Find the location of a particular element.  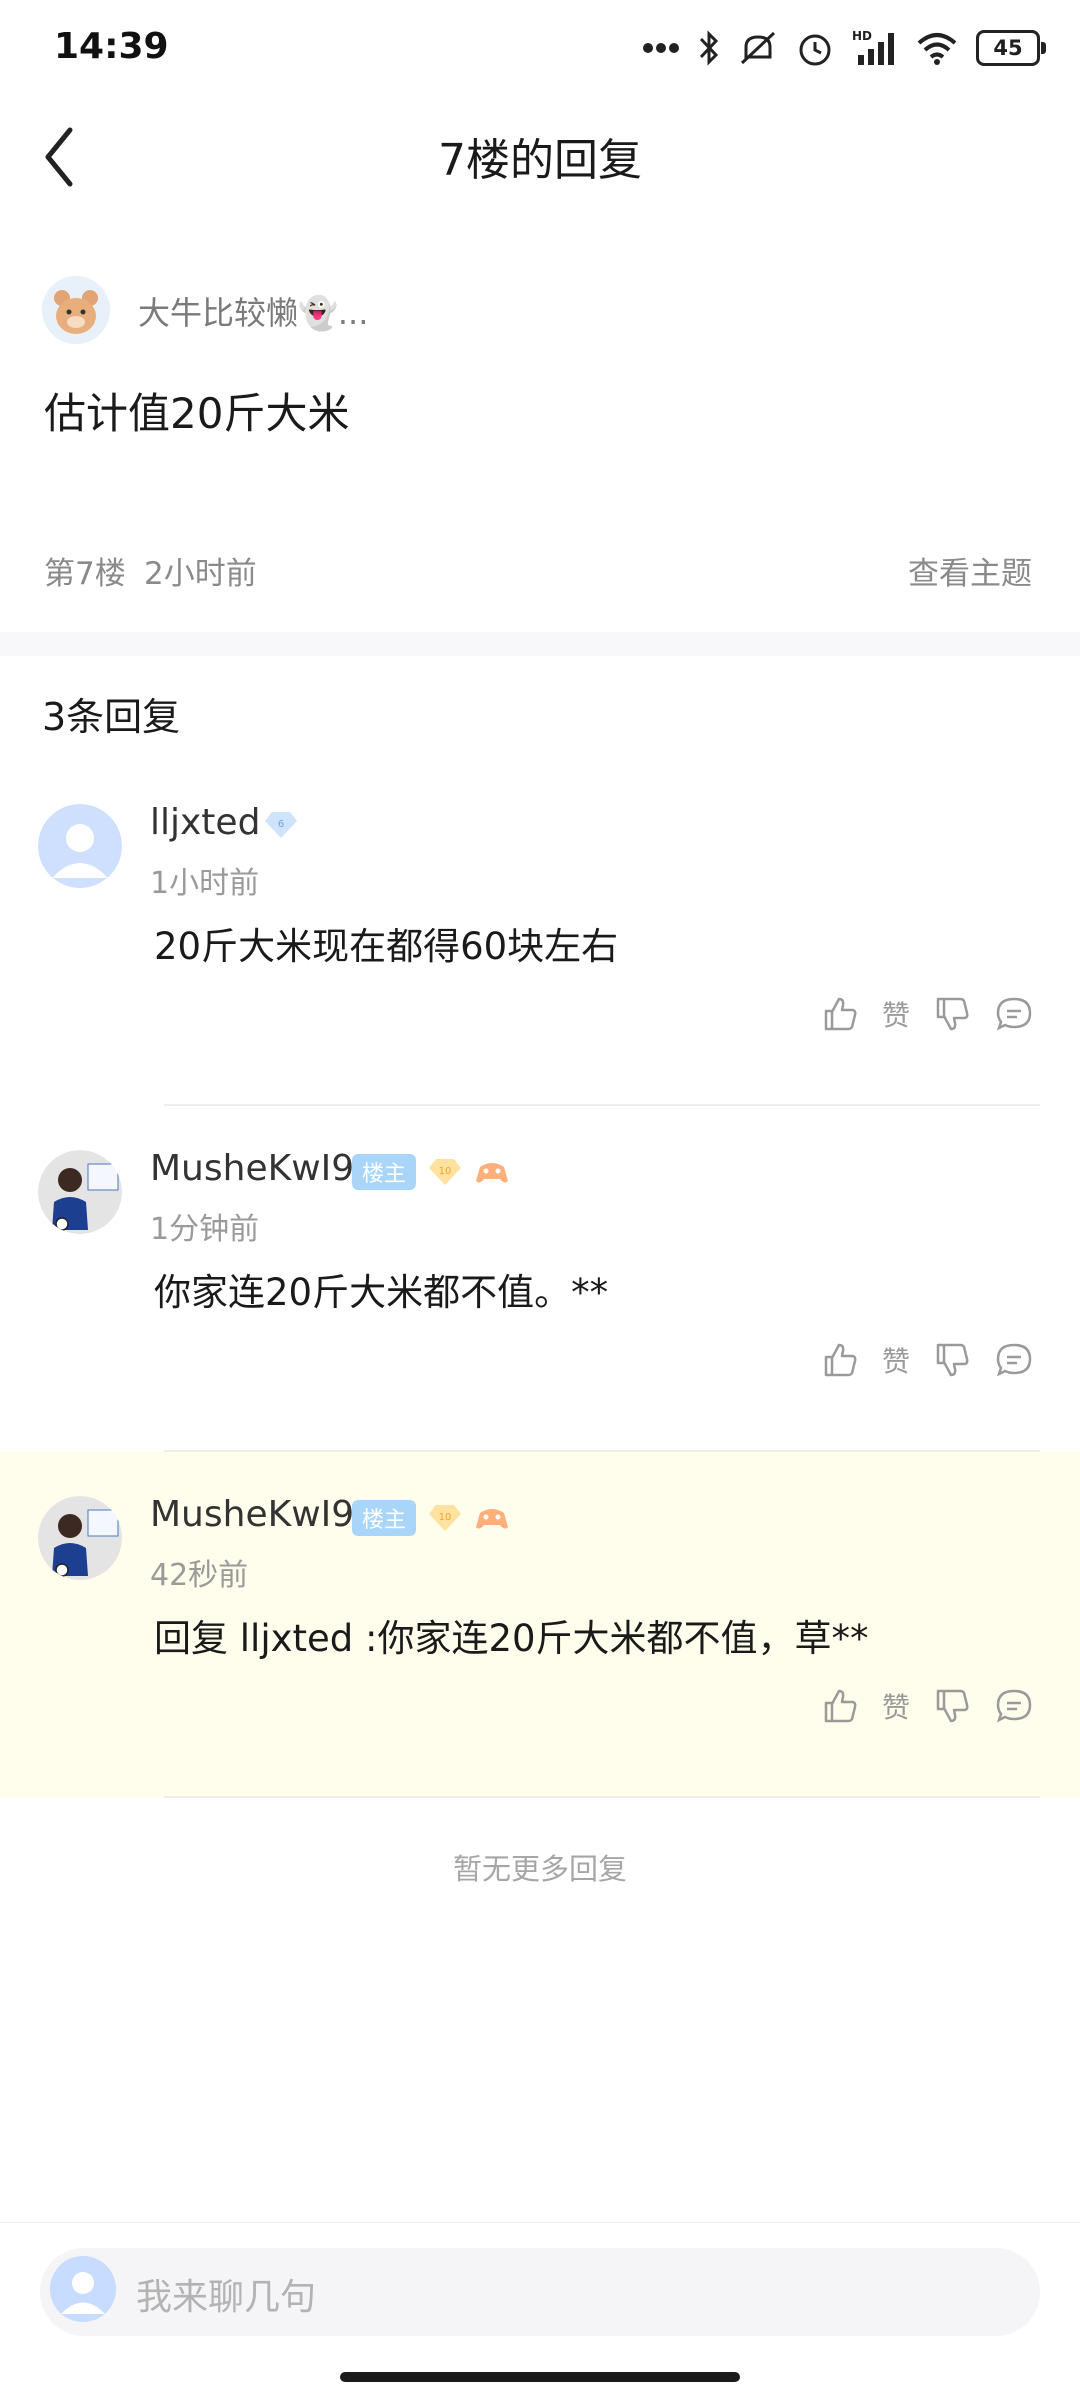

reply-text: 你家连20斤大米都不值。** is located at coordinates (381, 1292).